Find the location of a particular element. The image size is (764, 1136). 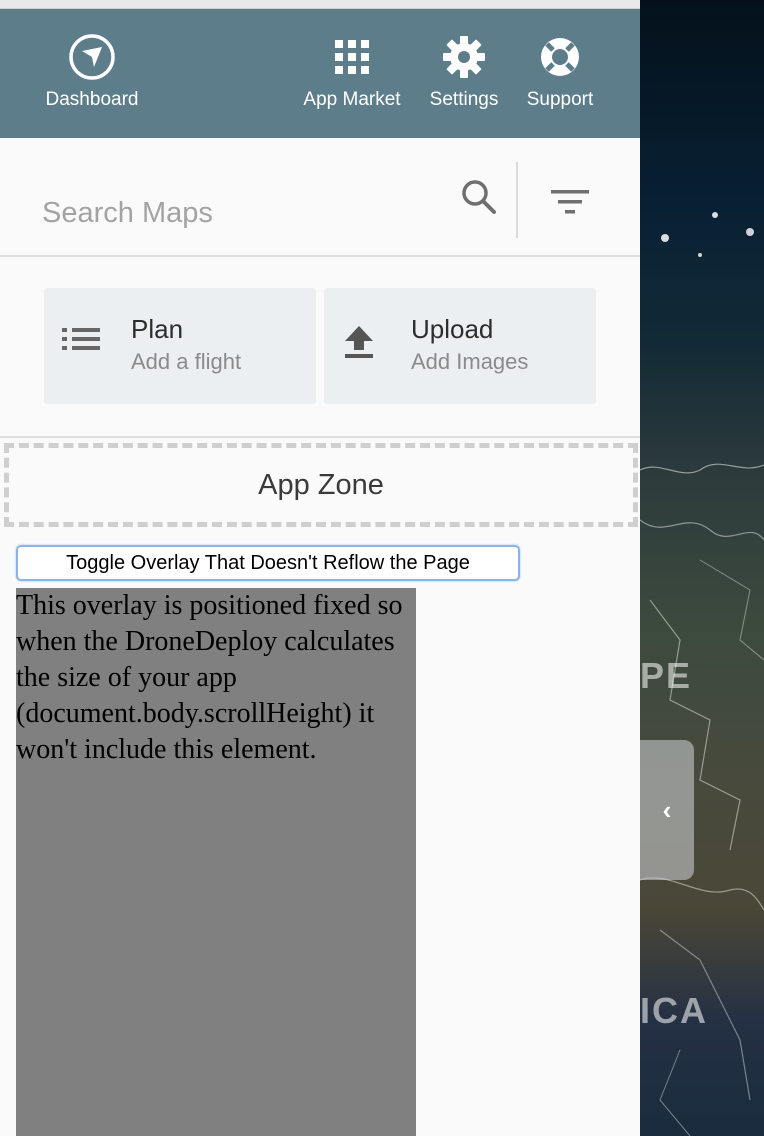

upload-title: Upload is located at coordinates (452, 329).